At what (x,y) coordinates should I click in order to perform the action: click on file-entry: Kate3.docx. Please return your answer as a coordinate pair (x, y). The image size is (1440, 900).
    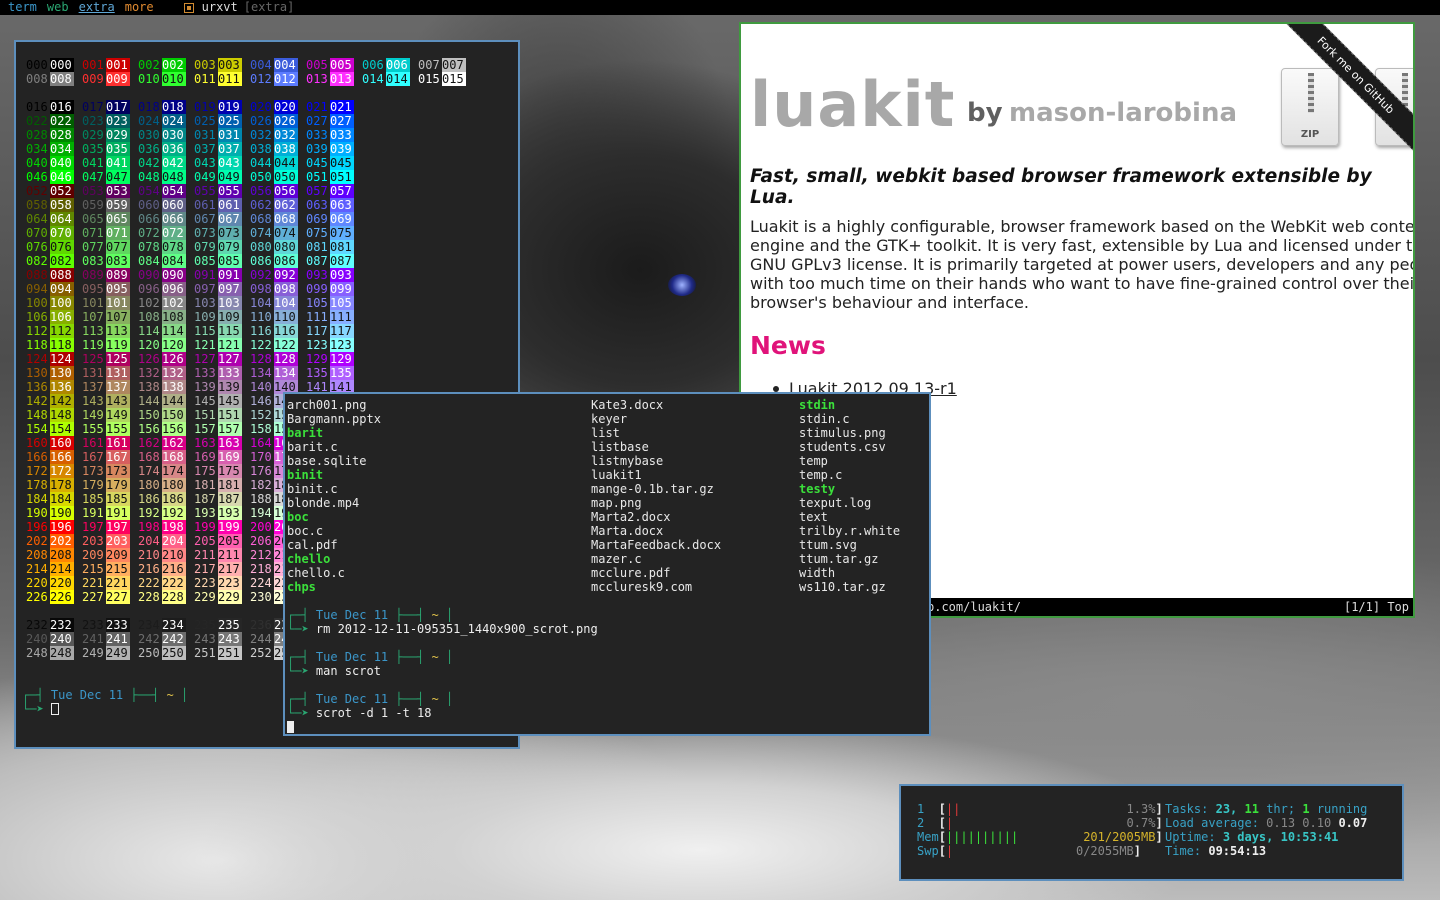
    Looking at the image, I should click on (627, 405).